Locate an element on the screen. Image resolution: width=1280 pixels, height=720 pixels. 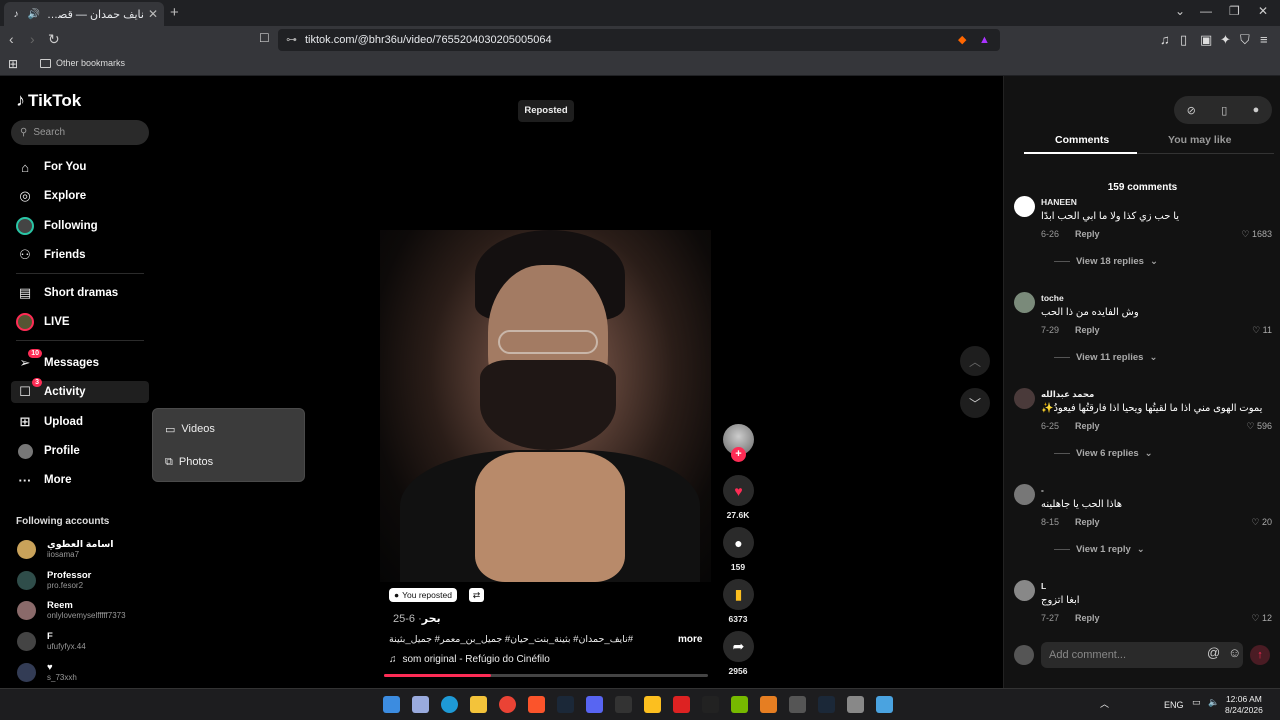
nav-following: Following is located at coordinates (80, 226).